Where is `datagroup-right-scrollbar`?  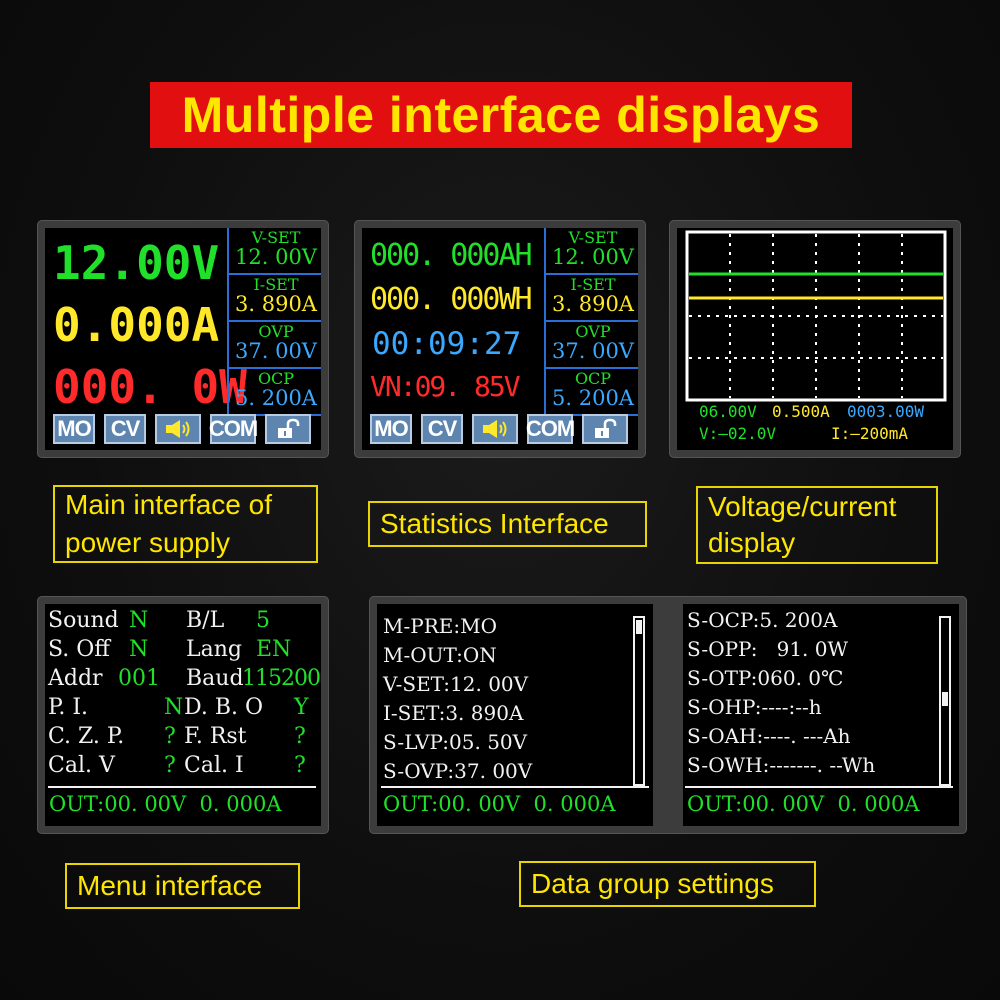 datagroup-right-scrollbar is located at coordinates (945, 701).